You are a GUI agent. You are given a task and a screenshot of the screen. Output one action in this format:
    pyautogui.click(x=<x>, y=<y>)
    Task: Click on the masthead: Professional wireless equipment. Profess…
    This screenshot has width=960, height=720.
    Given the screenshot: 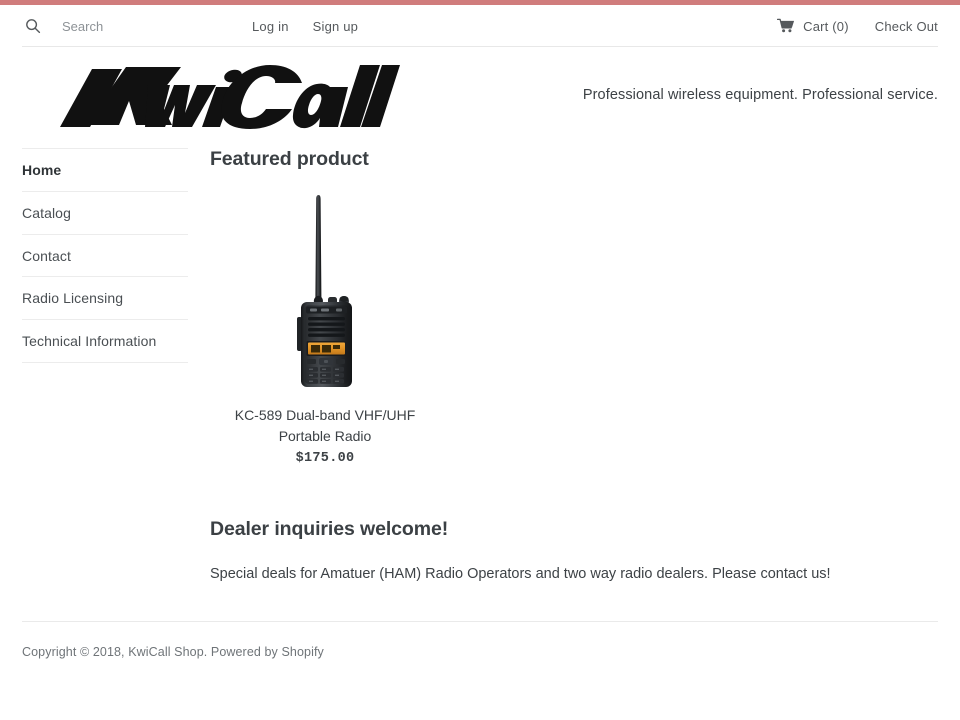 What is the action you would take?
    pyautogui.click(x=480, y=95)
    